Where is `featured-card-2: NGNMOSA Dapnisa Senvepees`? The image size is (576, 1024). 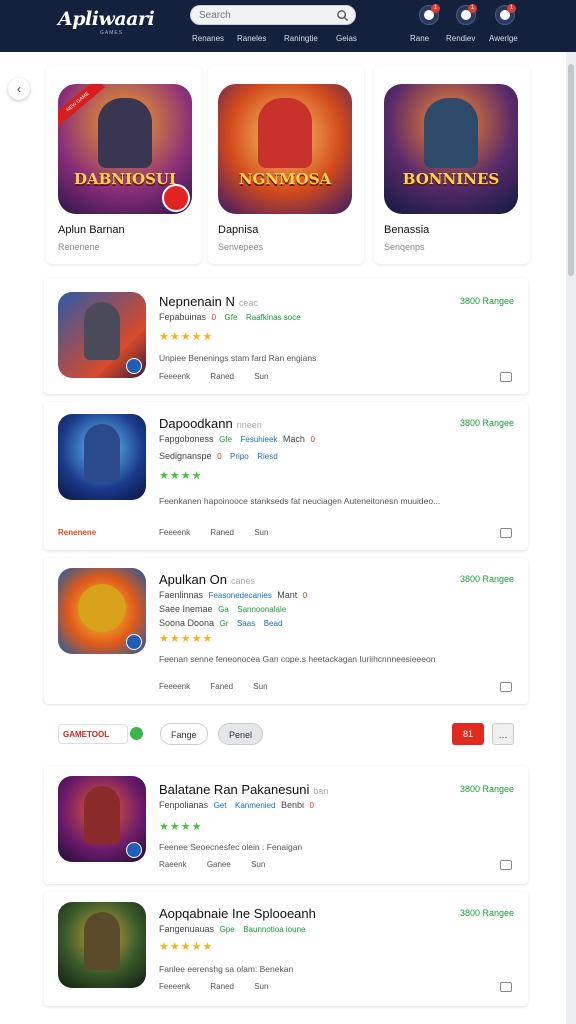
featured-card-2: NGNMOSA Dapnisa Senvepees is located at coordinates (286, 165).